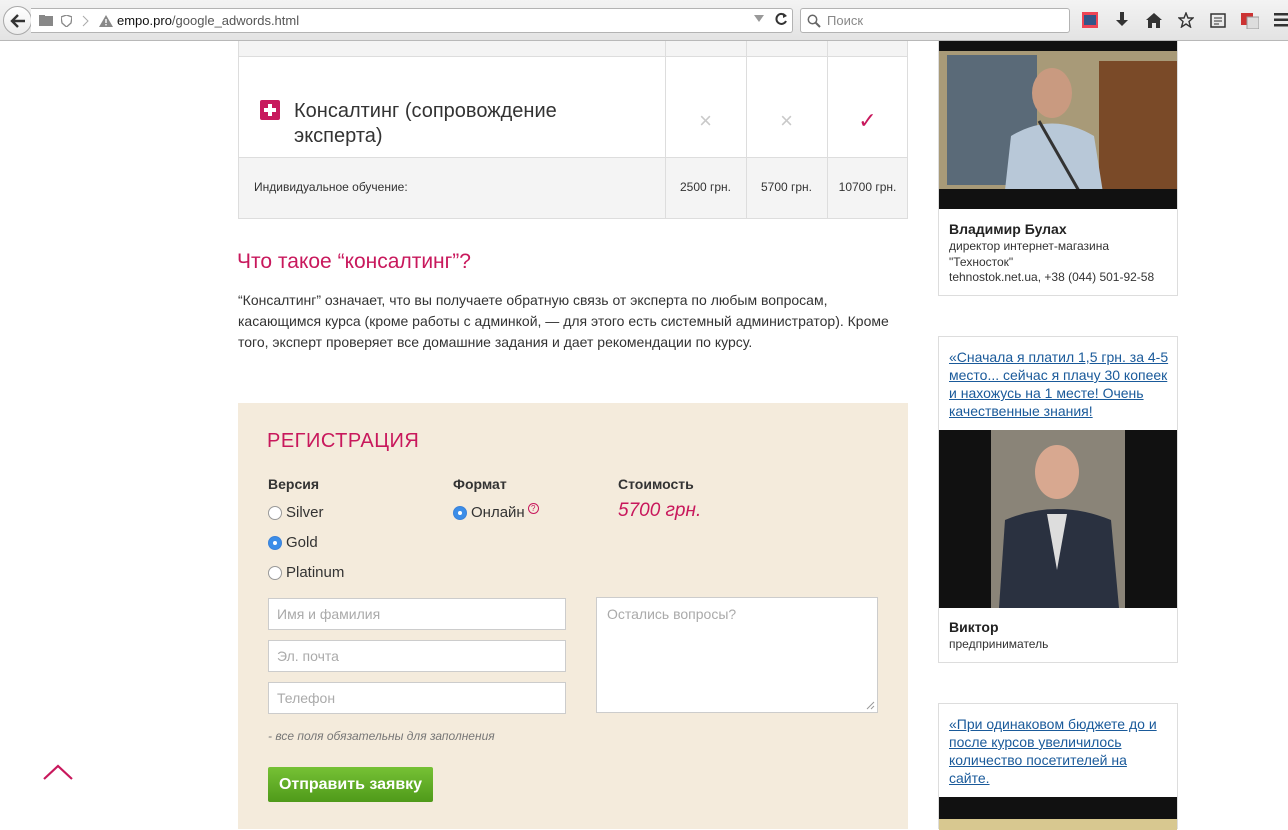 The image size is (1288, 830). Describe the element at coordinates (1121, 20) in the screenshot. I see `download-icon` at that location.